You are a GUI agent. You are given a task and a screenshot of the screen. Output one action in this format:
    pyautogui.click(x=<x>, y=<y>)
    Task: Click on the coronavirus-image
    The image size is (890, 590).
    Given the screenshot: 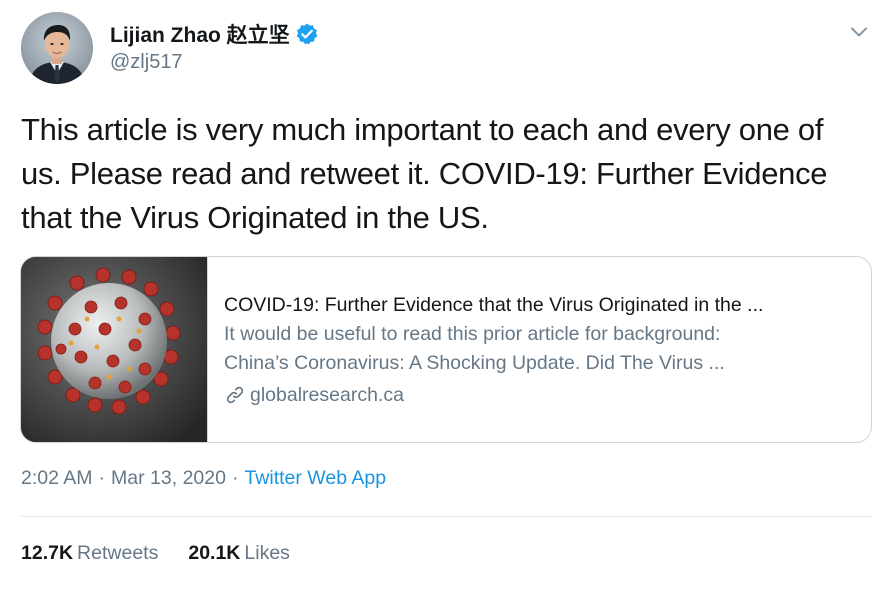 What is the action you would take?
    pyautogui.click(x=114, y=349)
    